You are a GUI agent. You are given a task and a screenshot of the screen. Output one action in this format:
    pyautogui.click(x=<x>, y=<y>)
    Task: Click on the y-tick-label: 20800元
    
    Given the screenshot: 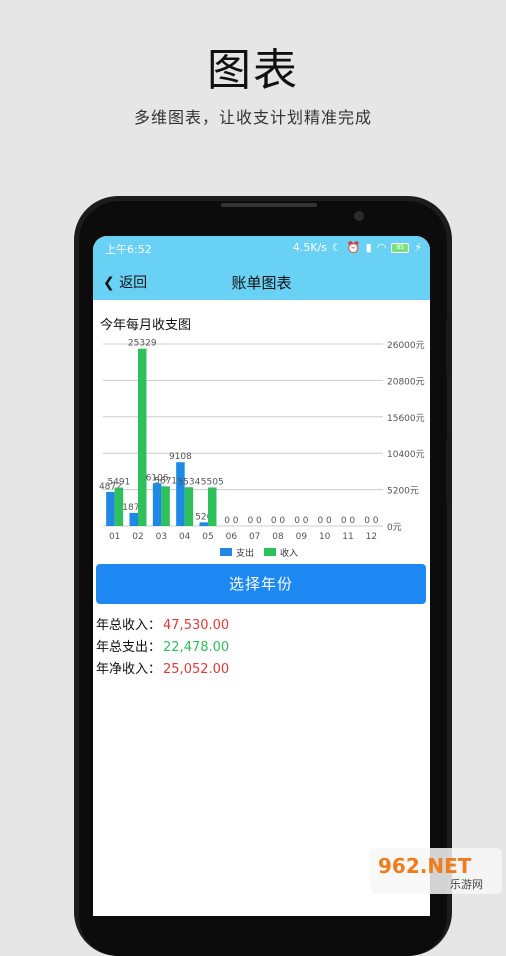 What is the action you would take?
    pyautogui.click(x=406, y=382)
    